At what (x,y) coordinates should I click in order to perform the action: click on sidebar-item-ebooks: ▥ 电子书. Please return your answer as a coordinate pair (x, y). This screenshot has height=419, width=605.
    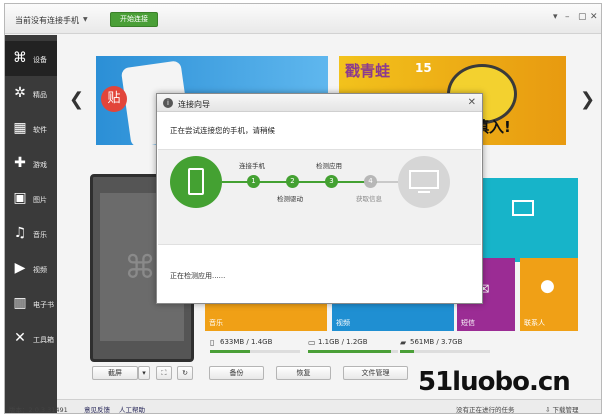
    Looking at the image, I should click on (31, 303).